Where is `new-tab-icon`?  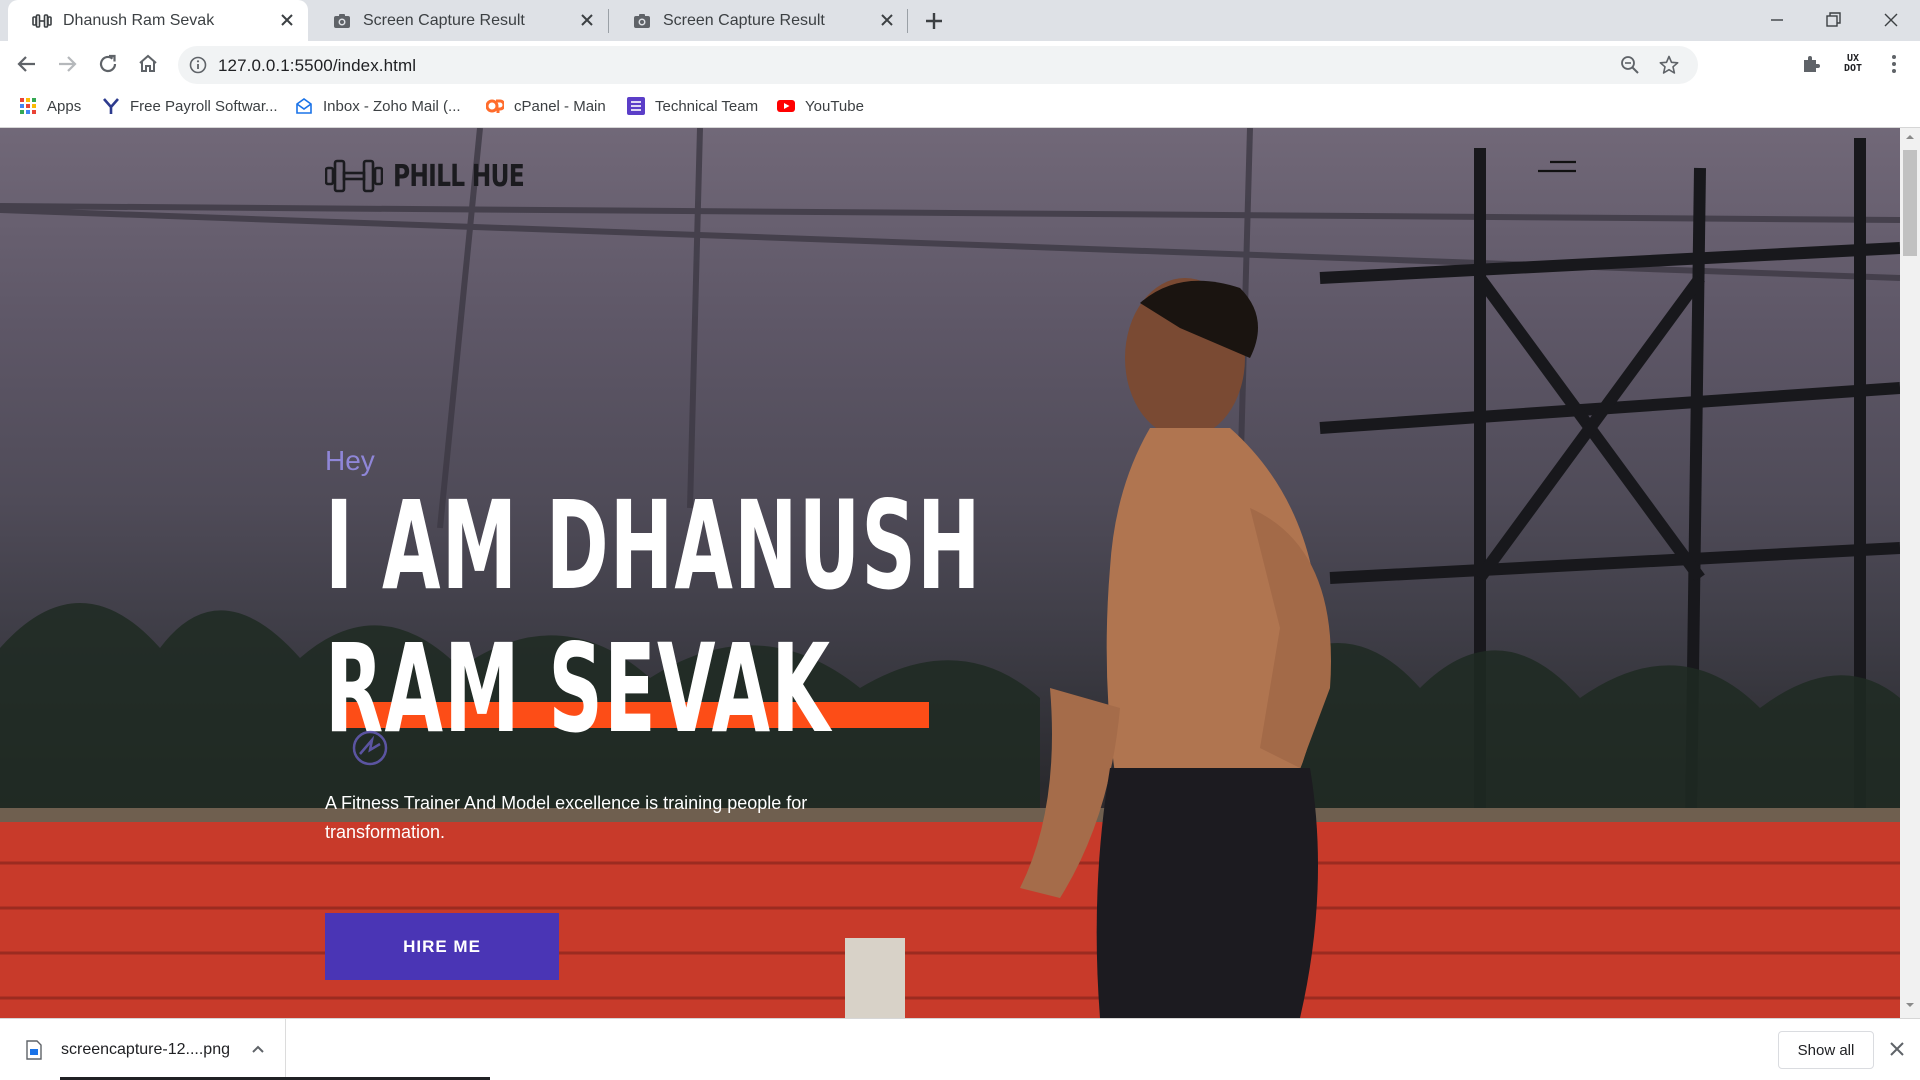
new-tab-icon is located at coordinates (934, 21).